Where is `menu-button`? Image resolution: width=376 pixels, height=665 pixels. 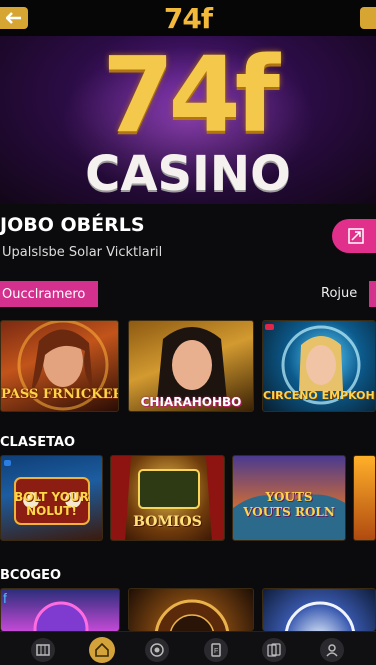 menu-button is located at coordinates (368, 18).